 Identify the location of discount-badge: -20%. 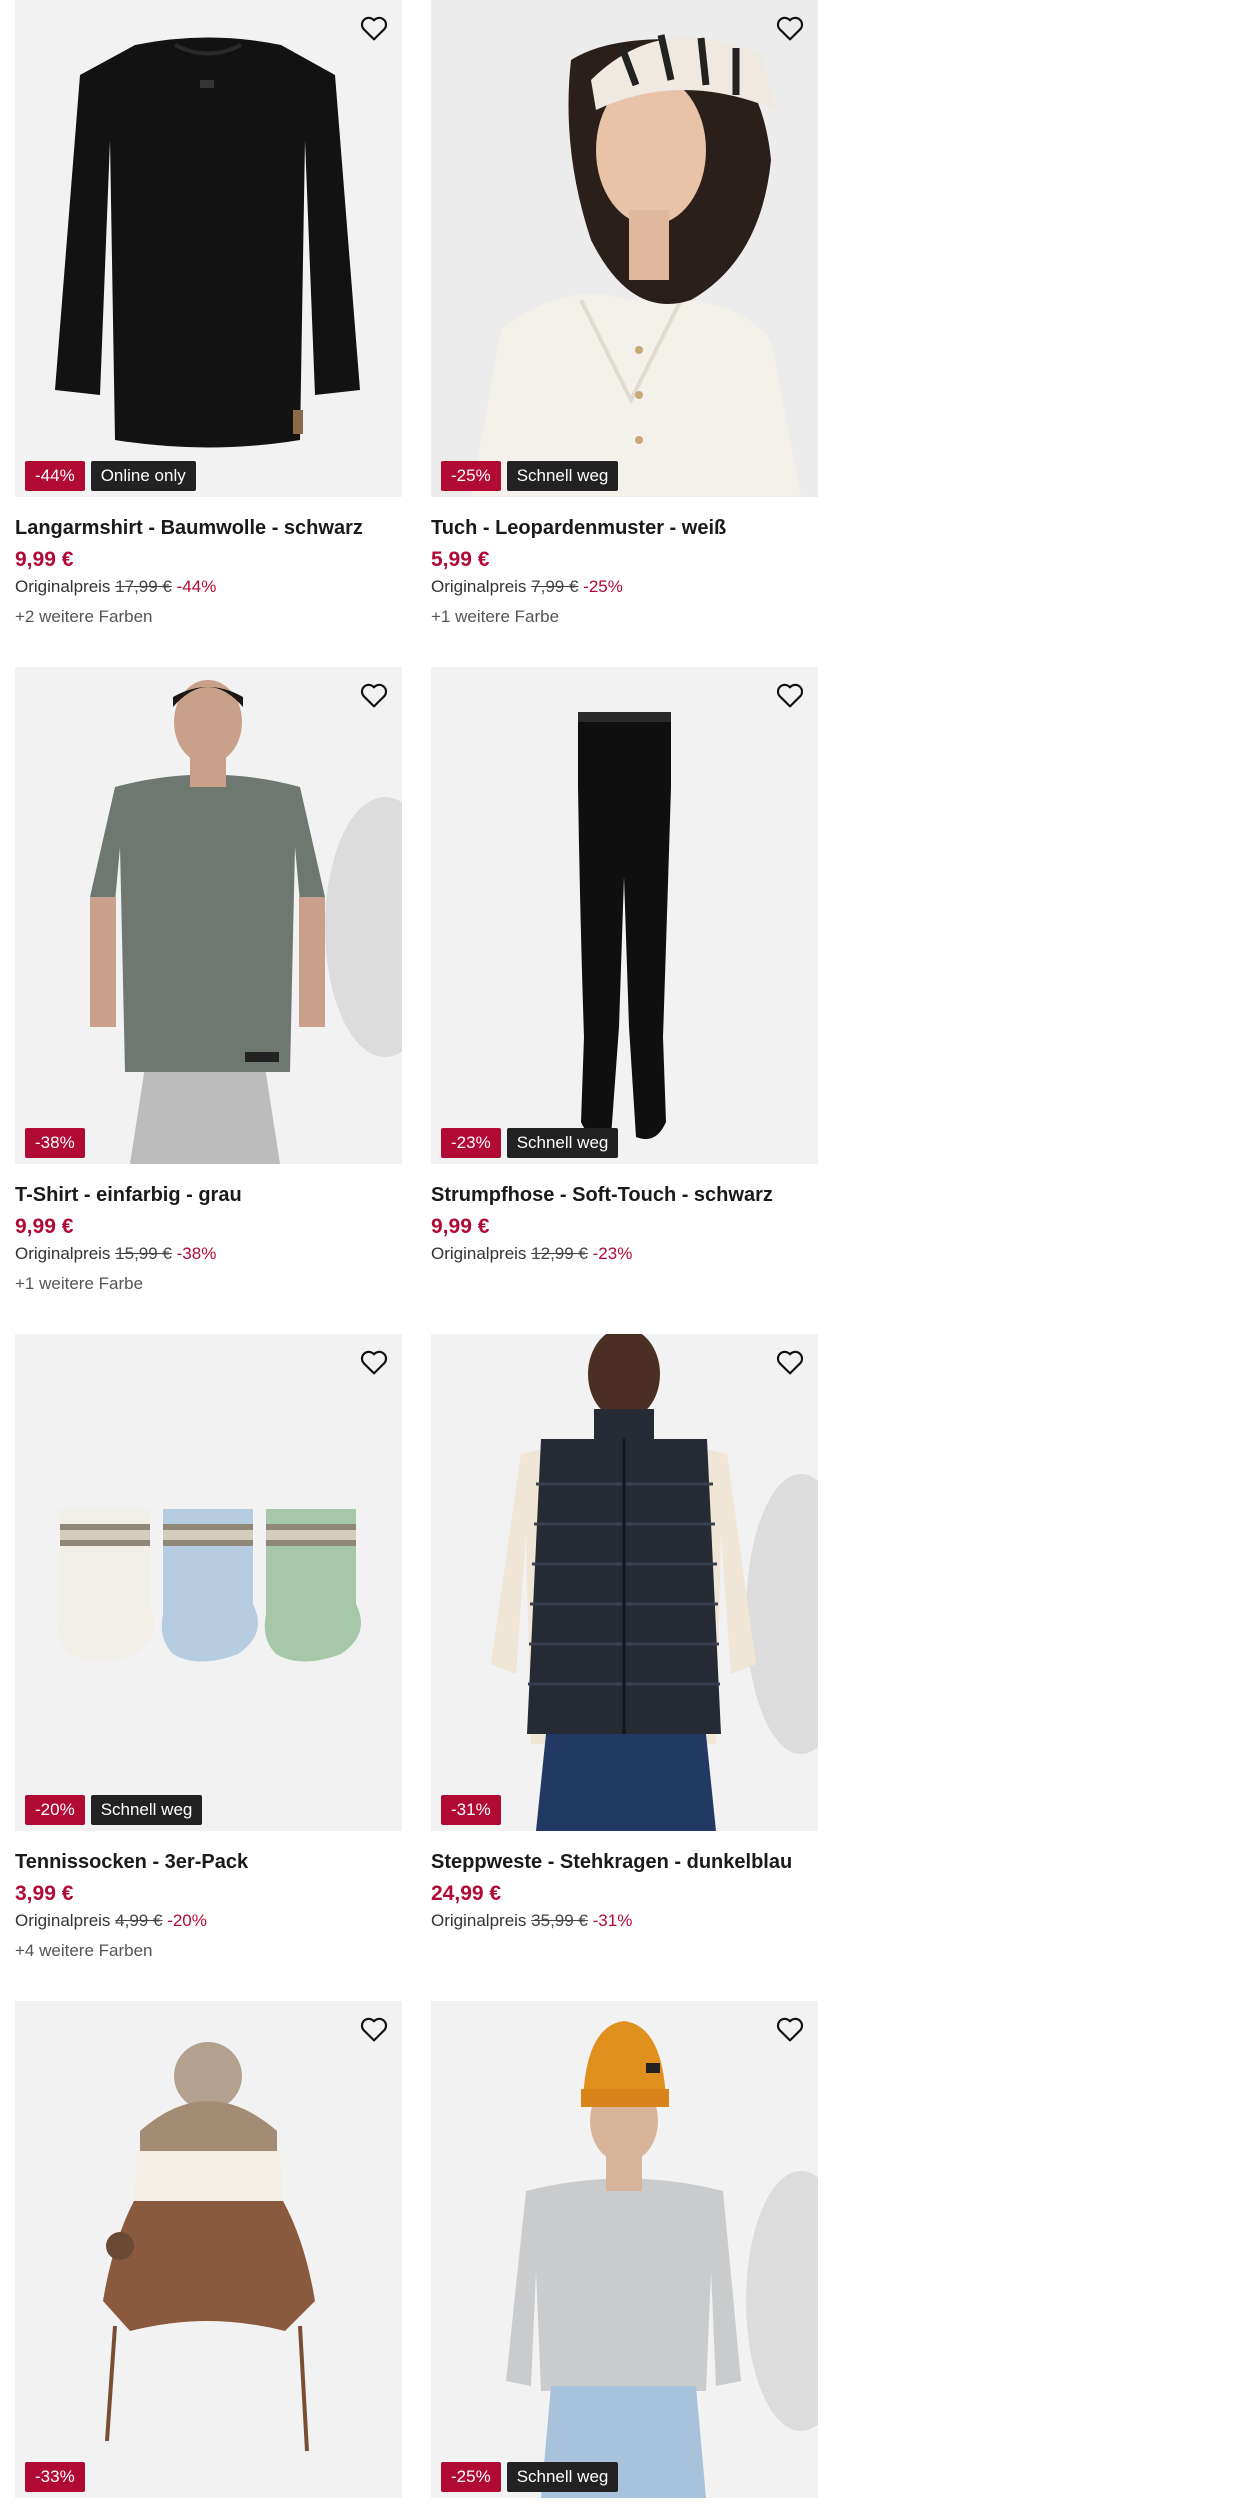
(55, 1810).